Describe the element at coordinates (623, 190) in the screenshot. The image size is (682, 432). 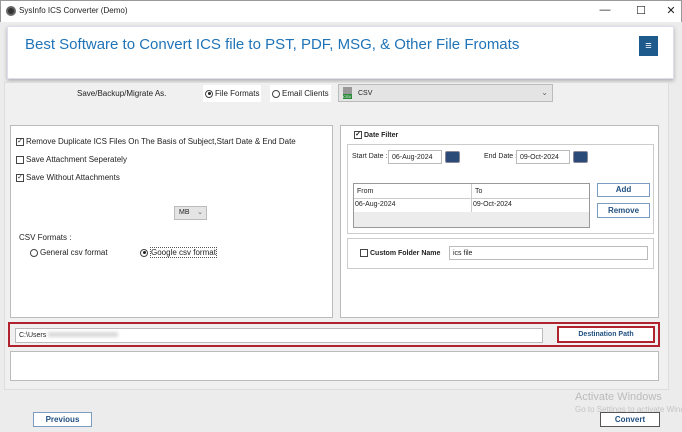
I see `add-button: Add` at that location.